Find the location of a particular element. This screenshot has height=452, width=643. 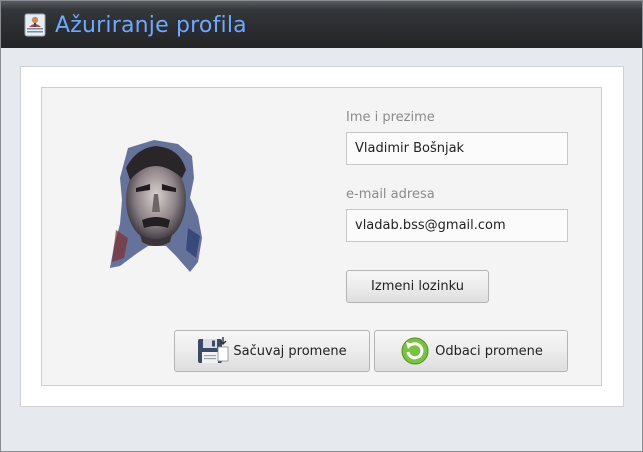

change-password-label: Izmeni lozinku is located at coordinates (417, 286).